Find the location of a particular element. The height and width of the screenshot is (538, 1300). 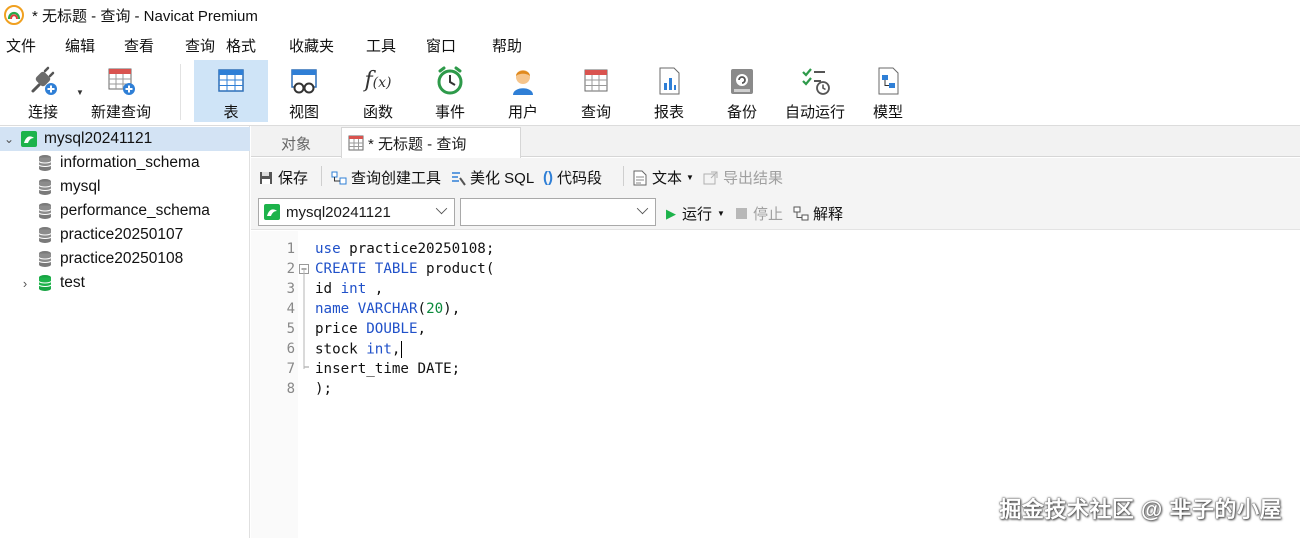

line-number: 6 is located at coordinates (290, 349).